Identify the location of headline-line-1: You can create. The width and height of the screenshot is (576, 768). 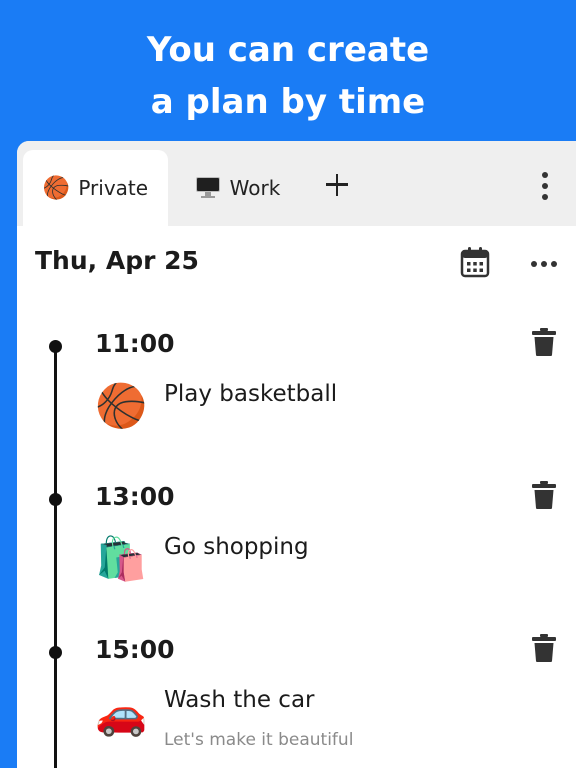
(288, 50).